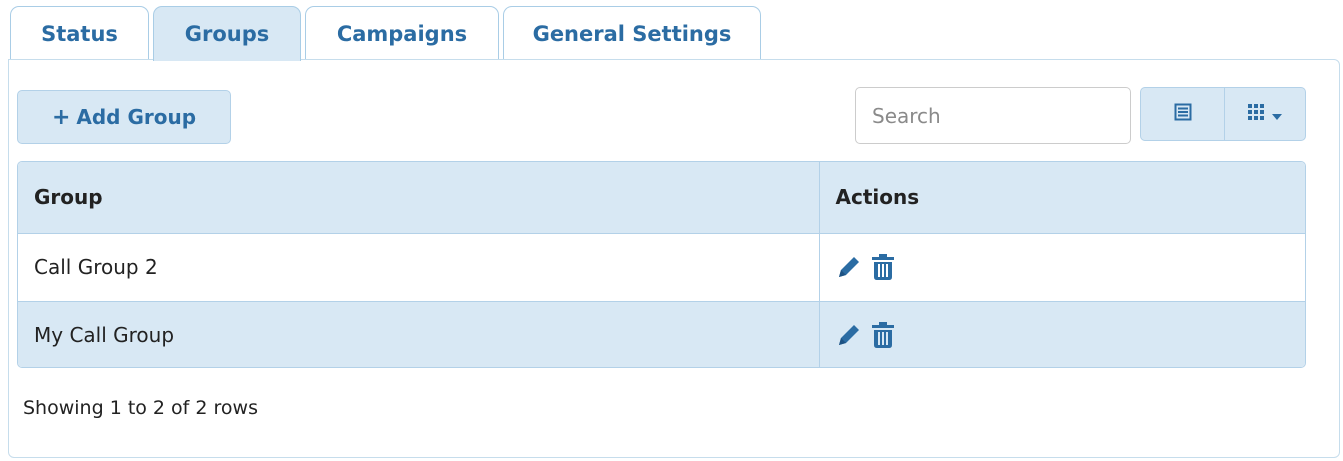 The height and width of the screenshot is (461, 1343). I want to click on view-button-group, so click(1223, 114).